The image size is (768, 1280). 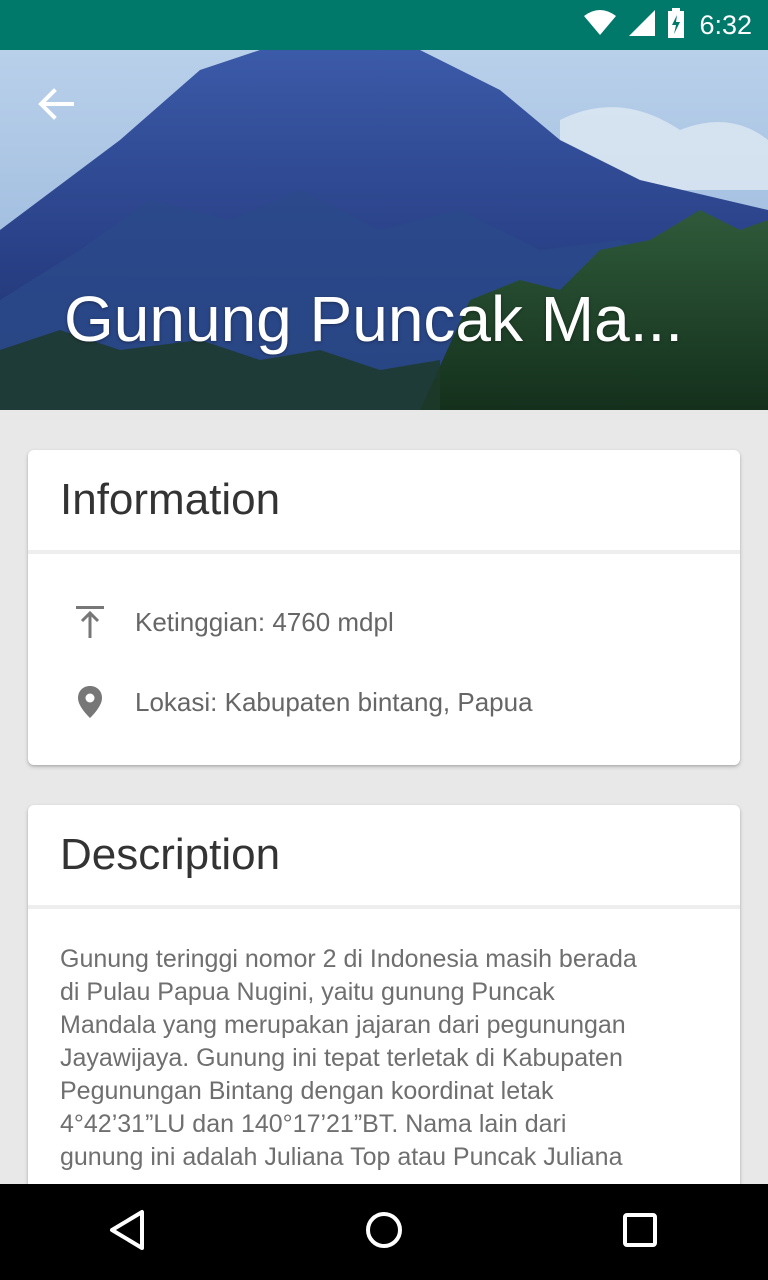 I want to click on cell-signal-icon, so click(x=642, y=25).